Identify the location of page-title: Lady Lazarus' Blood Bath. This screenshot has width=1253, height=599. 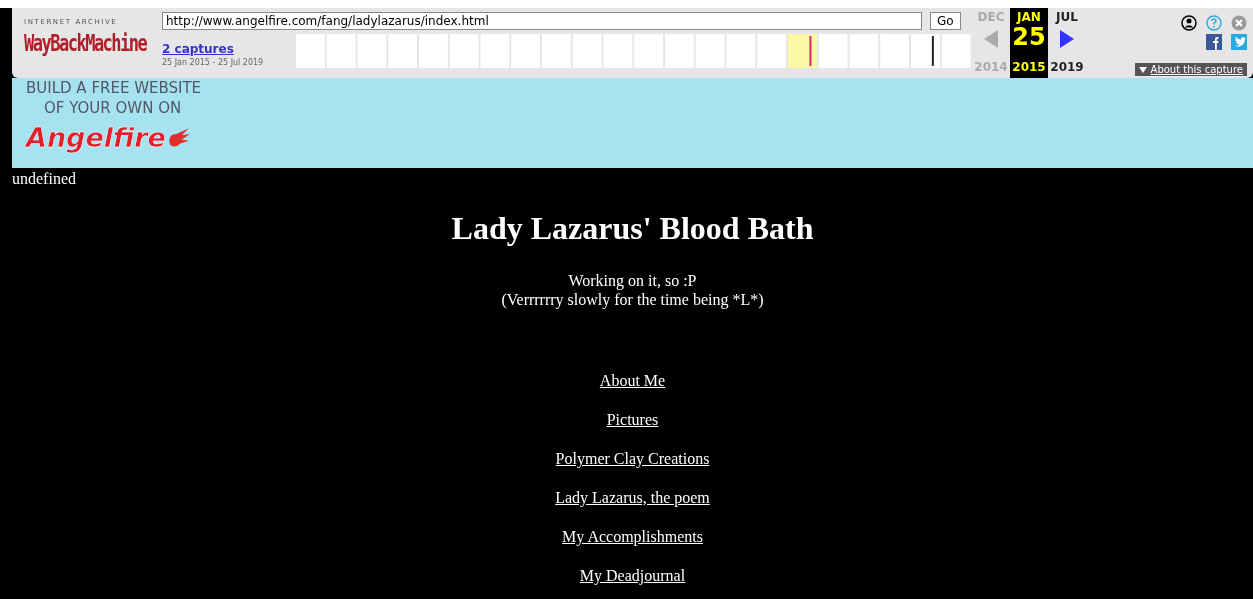
(632, 228).